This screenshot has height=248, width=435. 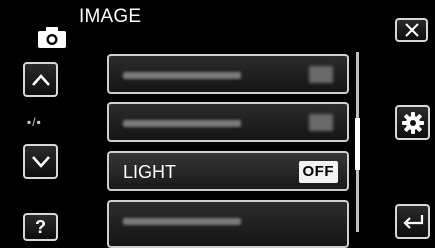 I want to click on scroll-up-button, so click(x=40, y=79).